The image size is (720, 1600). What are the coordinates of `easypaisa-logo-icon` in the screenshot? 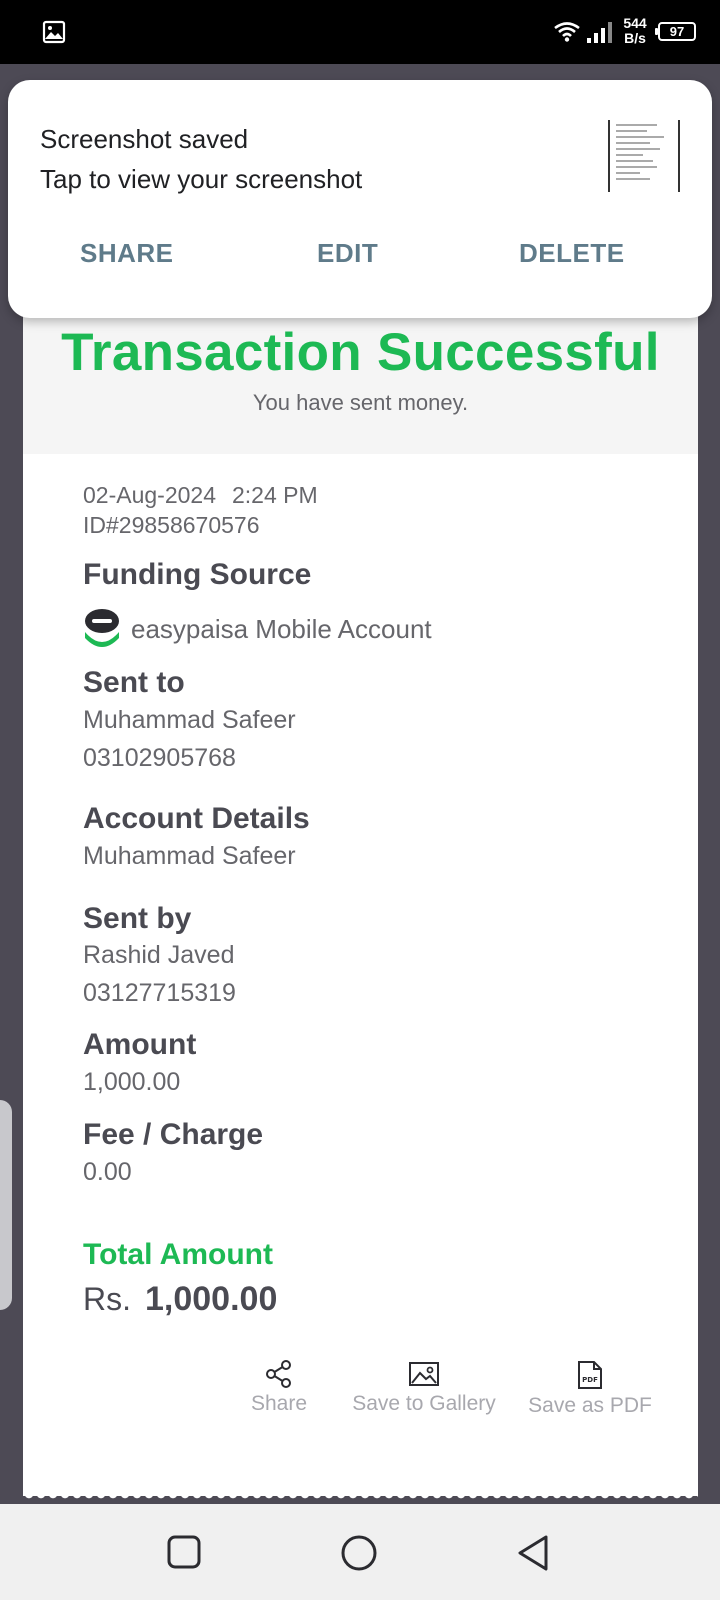 It's located at (102, 628).